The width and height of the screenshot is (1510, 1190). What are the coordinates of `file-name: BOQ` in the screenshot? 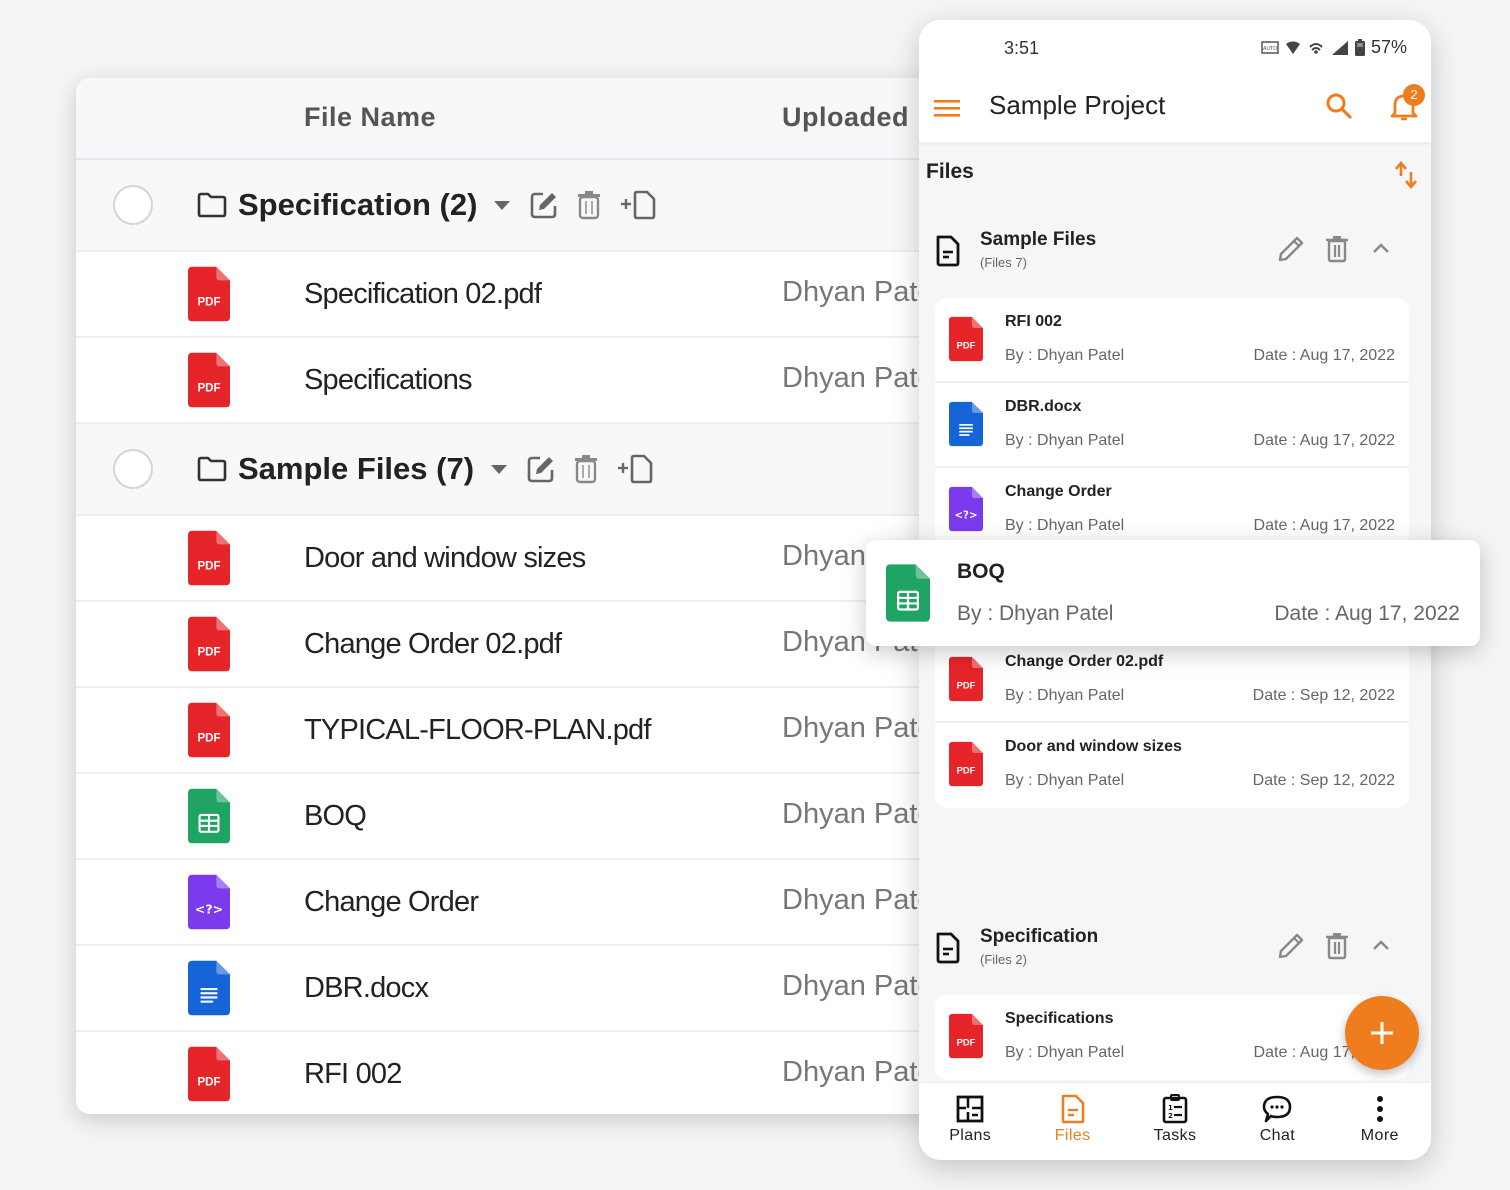 It's located at (335, 816).